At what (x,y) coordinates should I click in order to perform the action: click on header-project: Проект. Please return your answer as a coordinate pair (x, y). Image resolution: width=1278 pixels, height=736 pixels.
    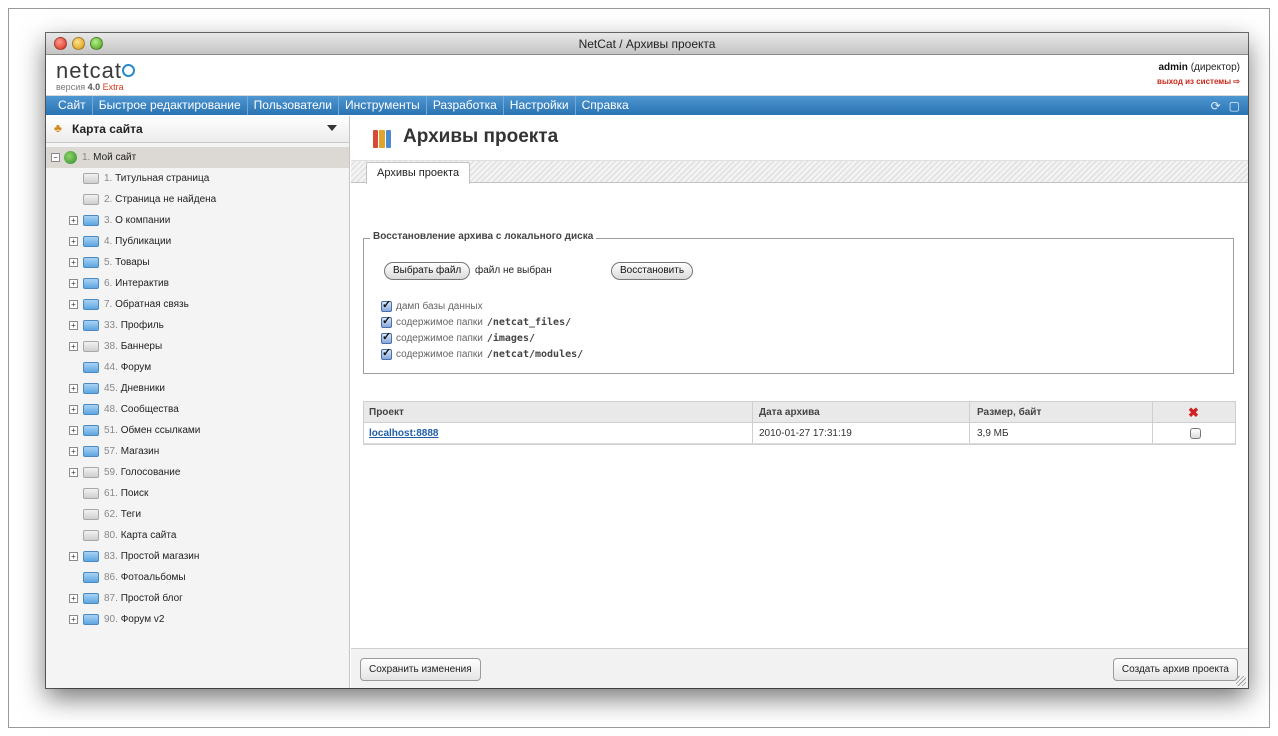
    Looking at the image, I should click on (386, 412).